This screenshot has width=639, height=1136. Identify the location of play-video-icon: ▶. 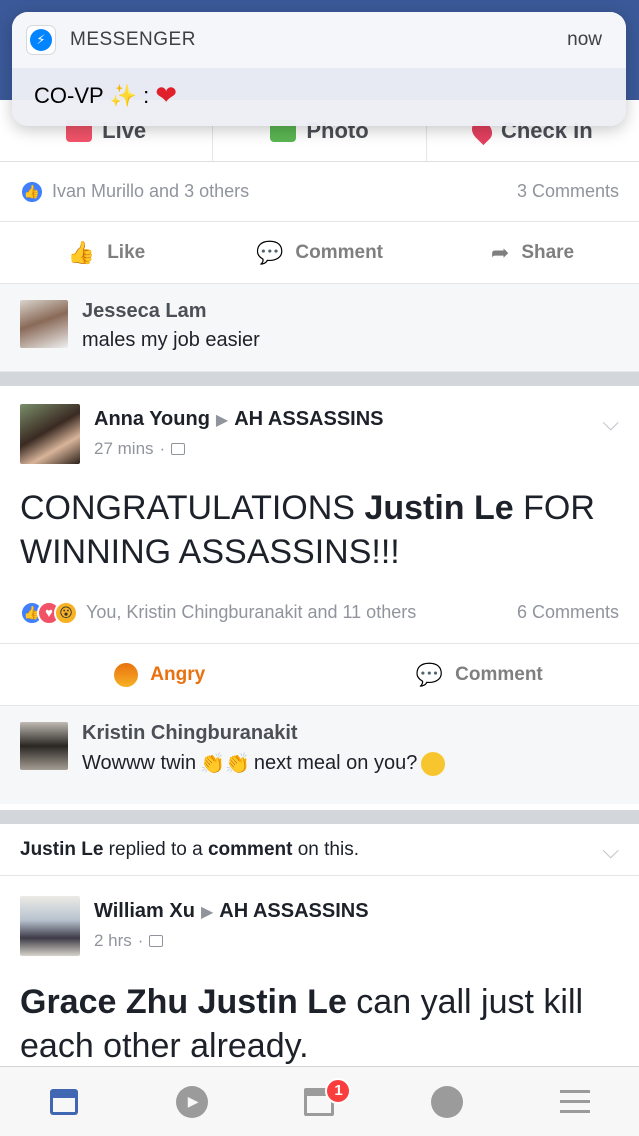
(191, 1101).